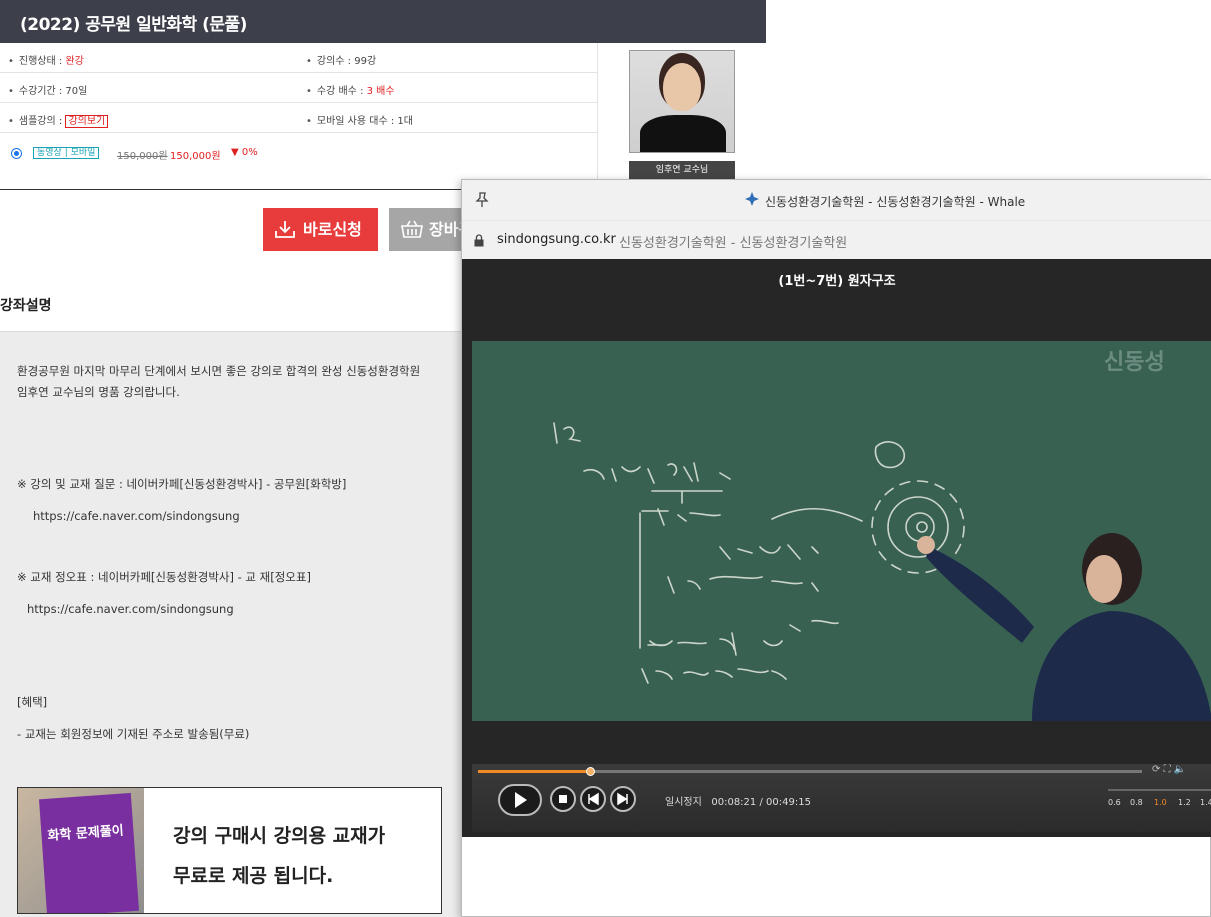 This screenshot has width=1211, height=917. I want to click on status-field: 진행상태 : 완강, so click(46, 59).